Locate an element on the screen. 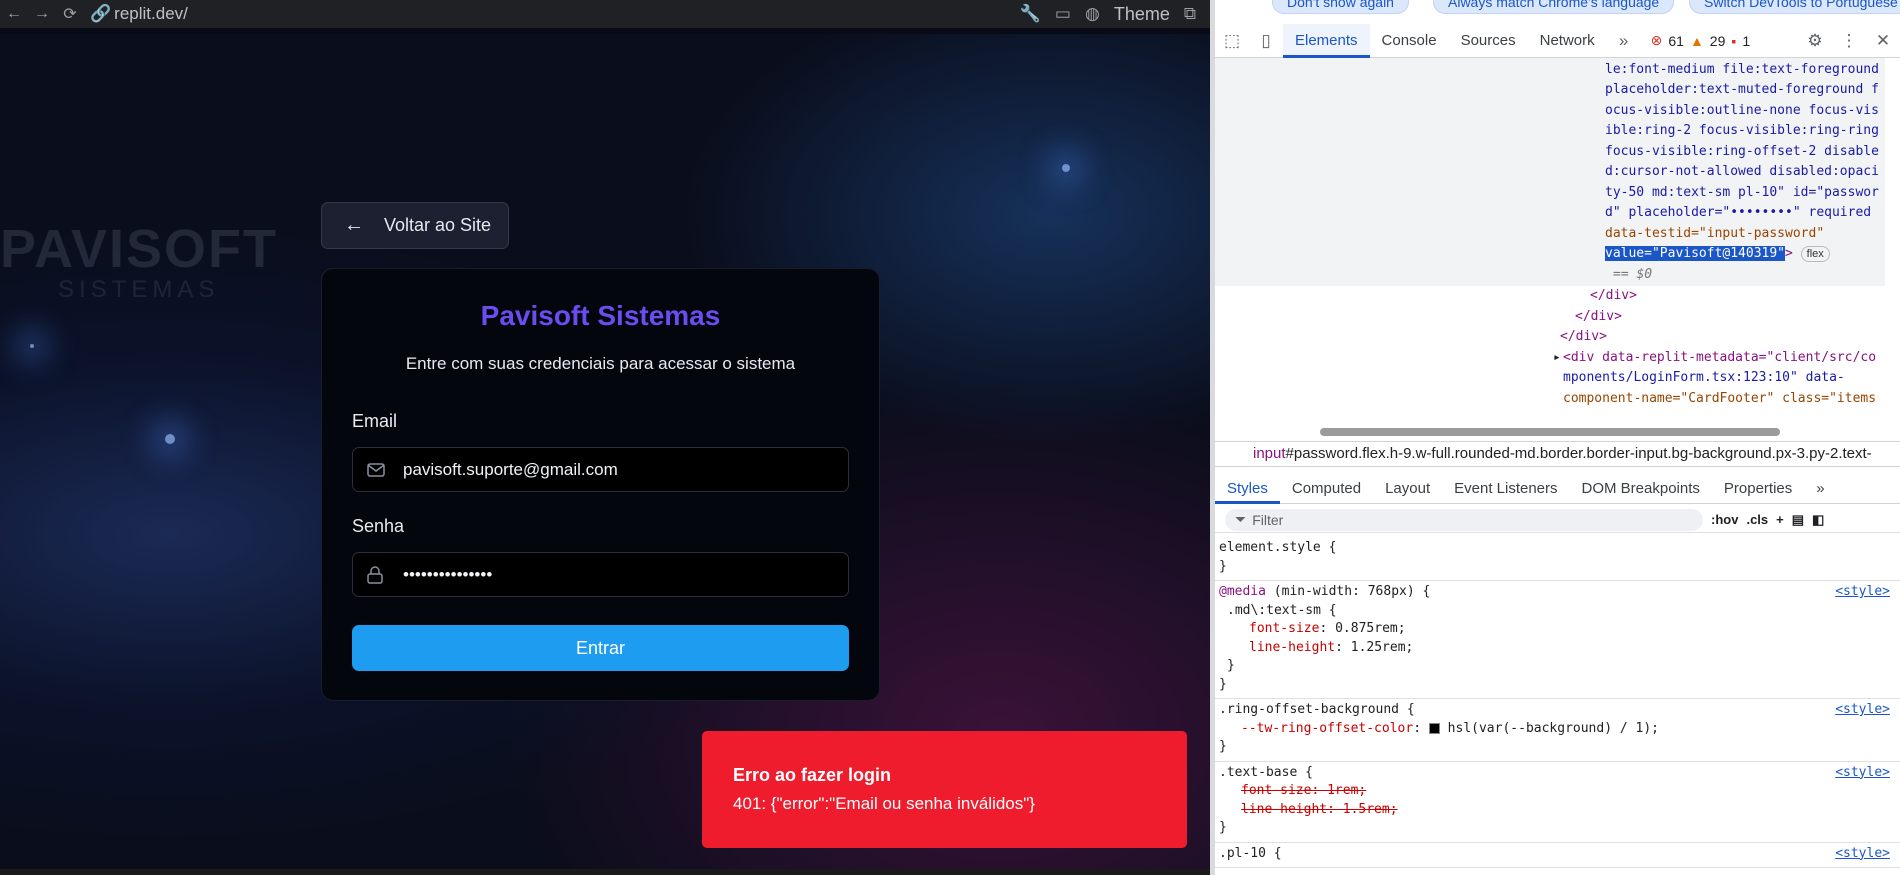 The height and width of the screenshot is (875, 1900). property-name: --tw-ring-offset-color is located at coordinates (1327, 728).